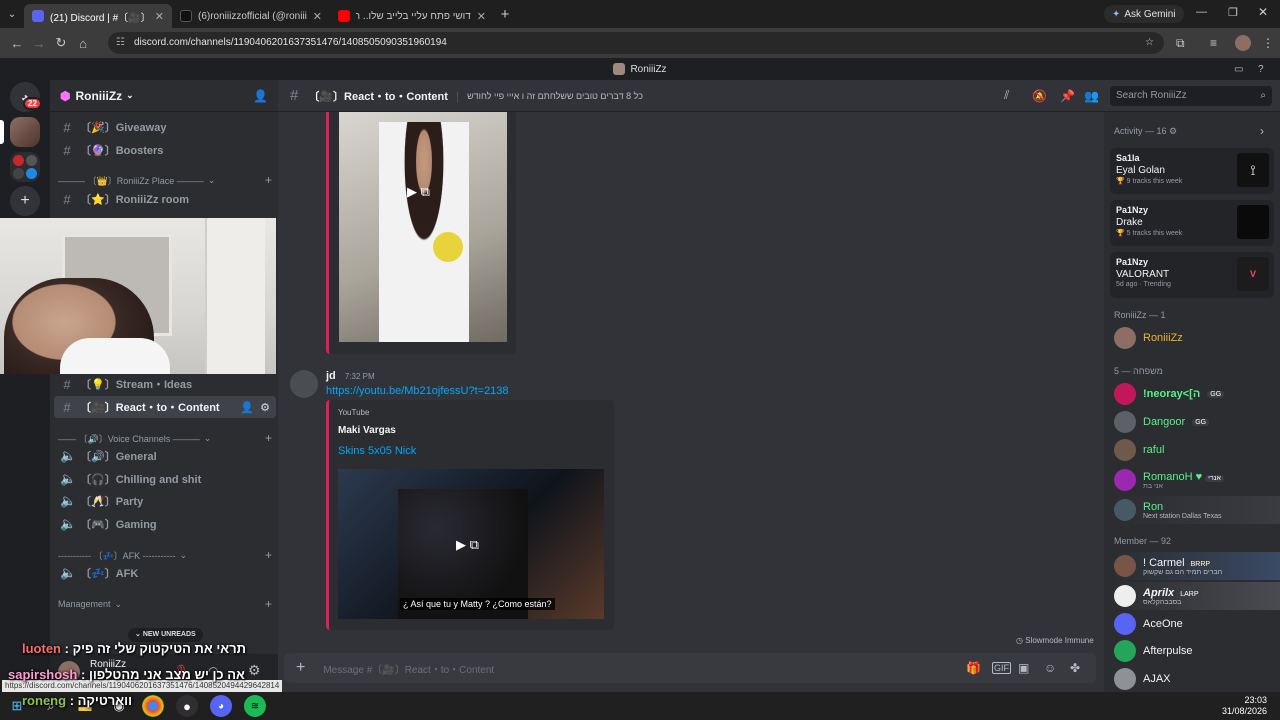 Image resolution: width=1280 pixels, height=720 pixels. What do you see at coordinates (1262, 131) in the screenshot?
I see `chevron-right-icon: ›` at bounding box center [1262, 131].